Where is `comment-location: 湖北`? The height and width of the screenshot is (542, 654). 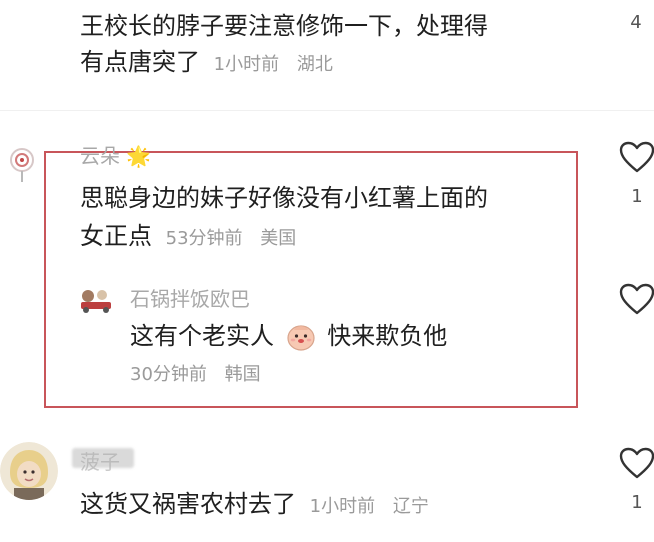
comment-location: 湖北 is located at coordinates (314, 64).